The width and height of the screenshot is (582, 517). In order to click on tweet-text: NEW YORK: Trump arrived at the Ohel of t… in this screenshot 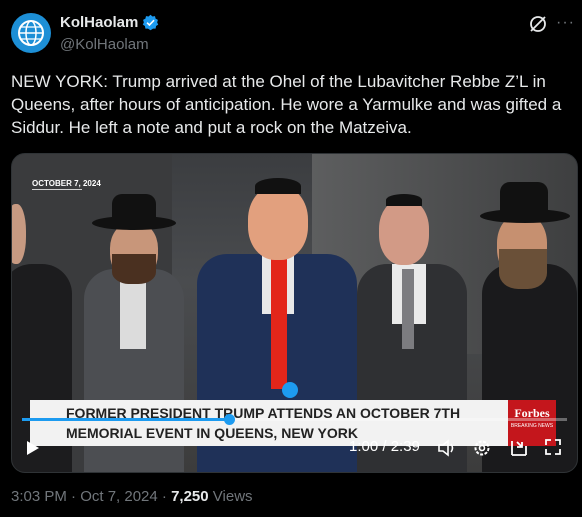, I will do `click(289, 104)`.